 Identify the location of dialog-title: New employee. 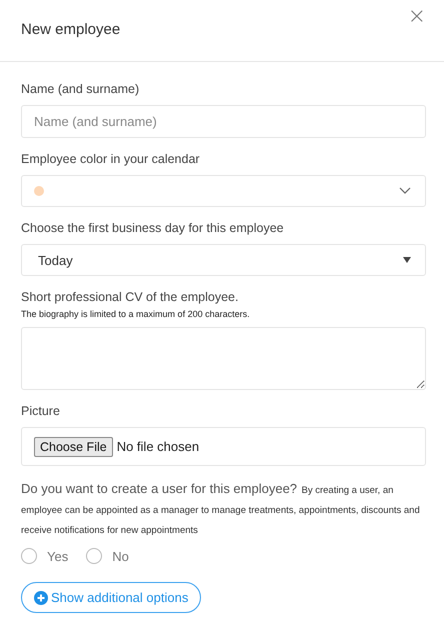
(70, 29).